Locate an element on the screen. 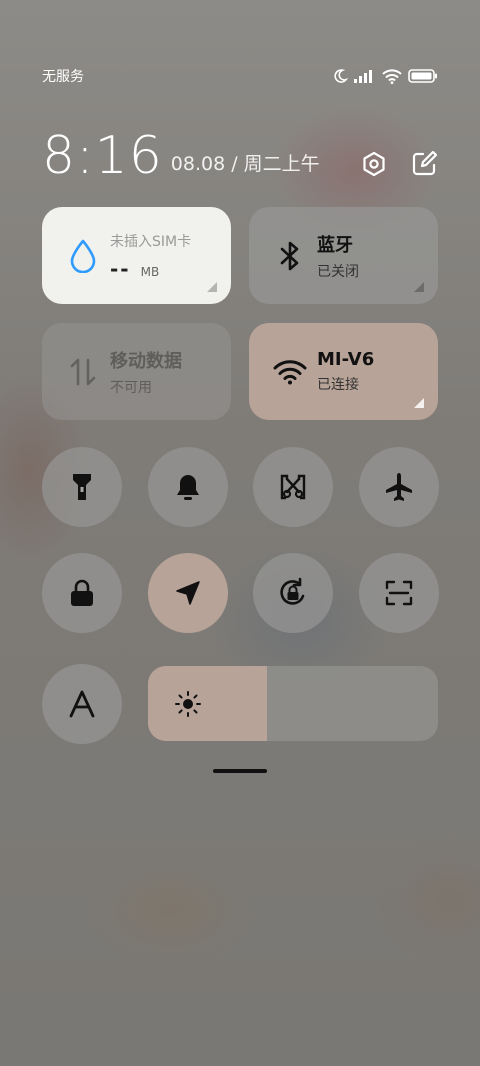 This screenshot has height=1066, width=480. bluetooth-status: 已关闭 is located at coordinates (338, 271).